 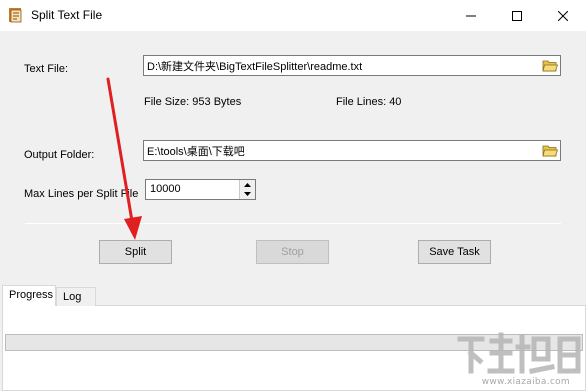 I want to click on divider, so click(x=293, y=223).